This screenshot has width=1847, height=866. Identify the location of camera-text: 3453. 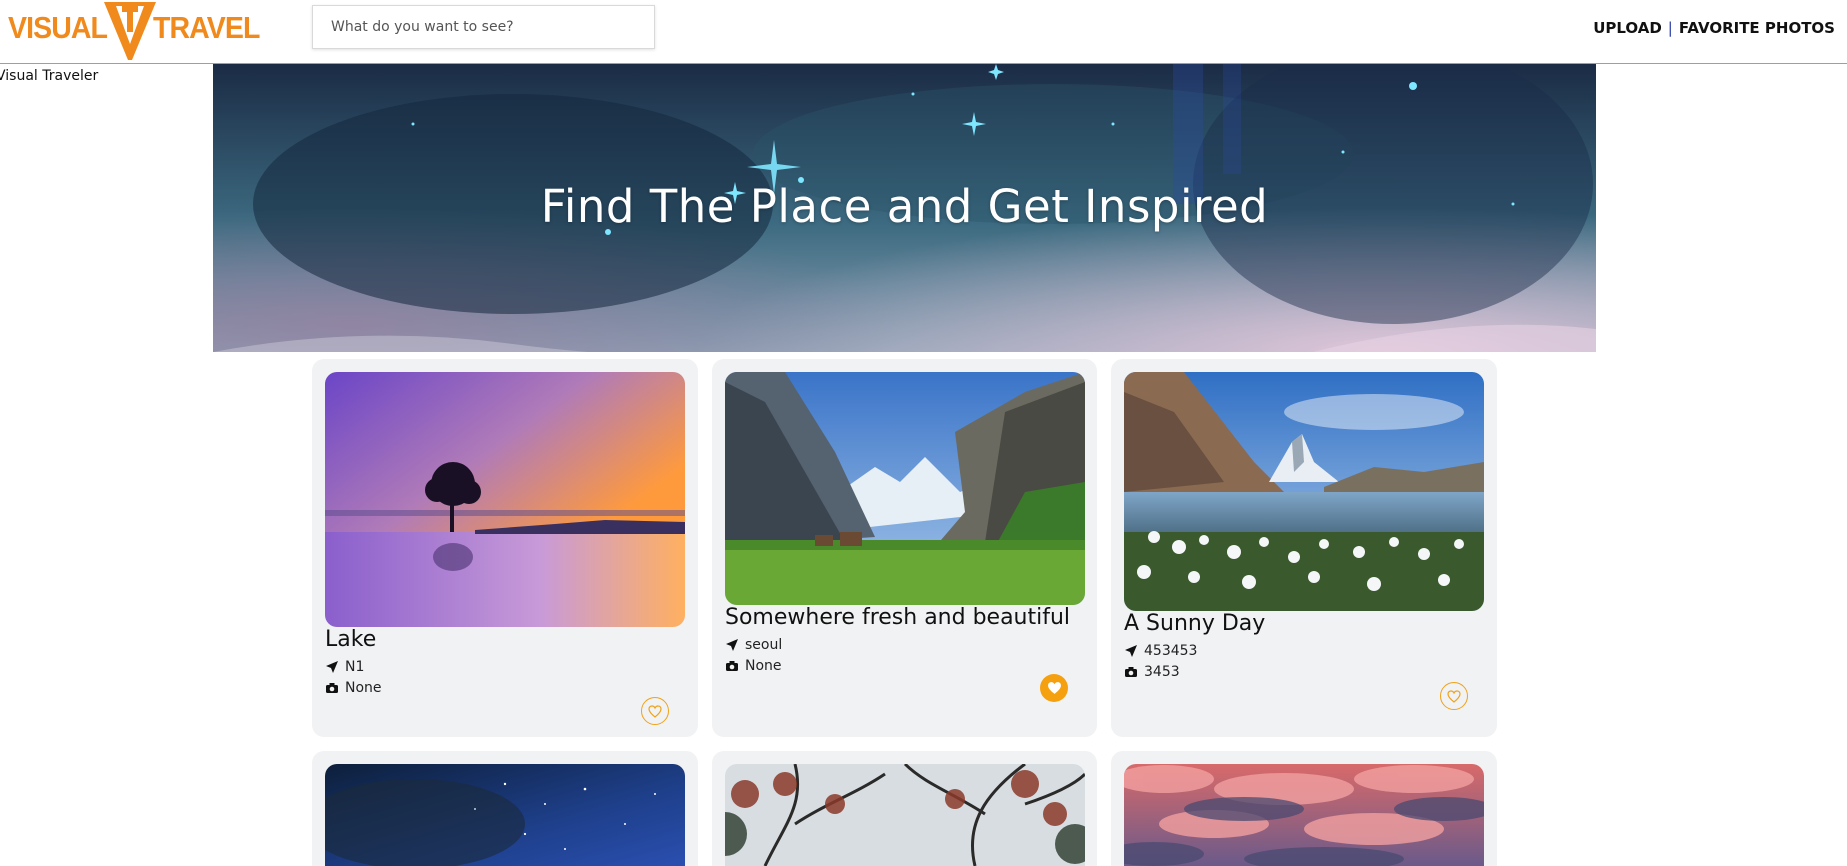
(1162, 672).